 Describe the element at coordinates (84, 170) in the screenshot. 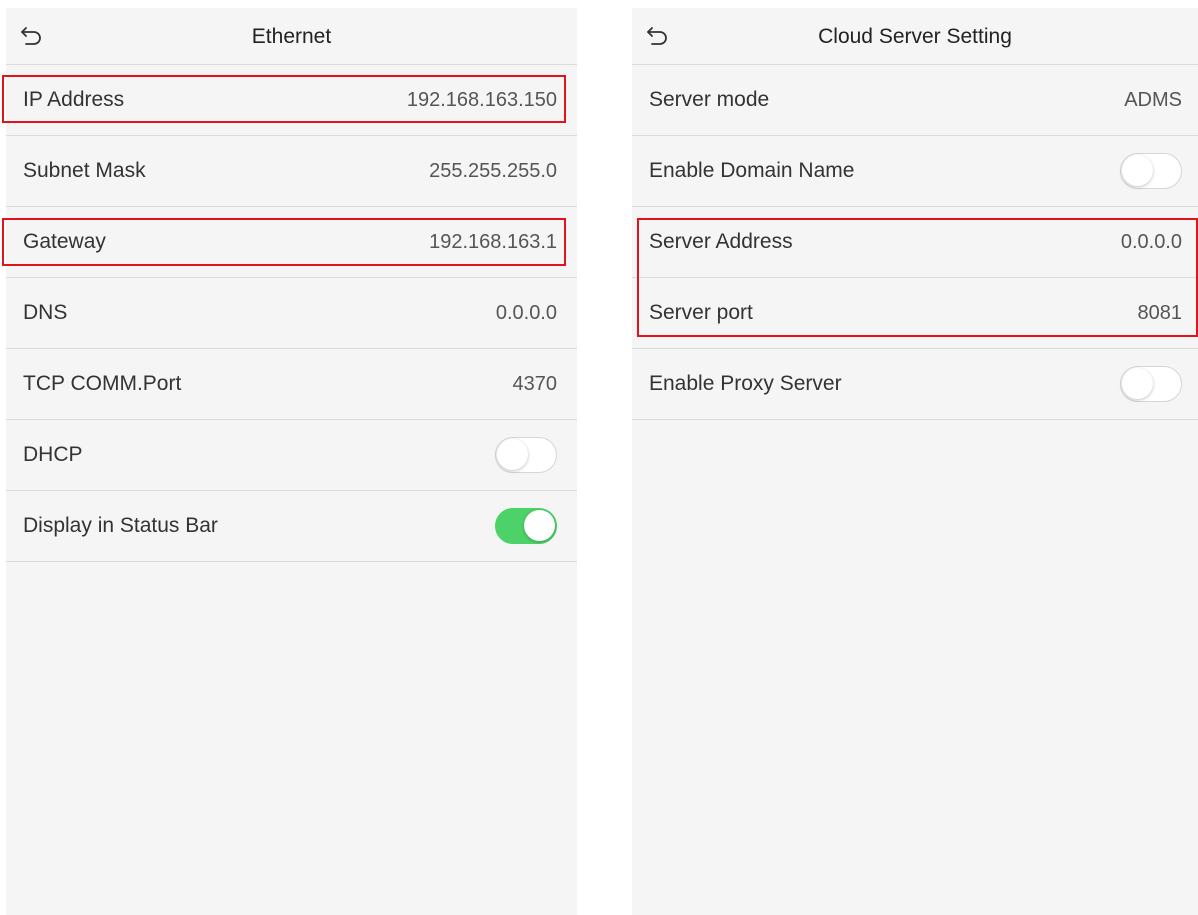

I see `subnet-mask-label: Subnet Mask` at that location.